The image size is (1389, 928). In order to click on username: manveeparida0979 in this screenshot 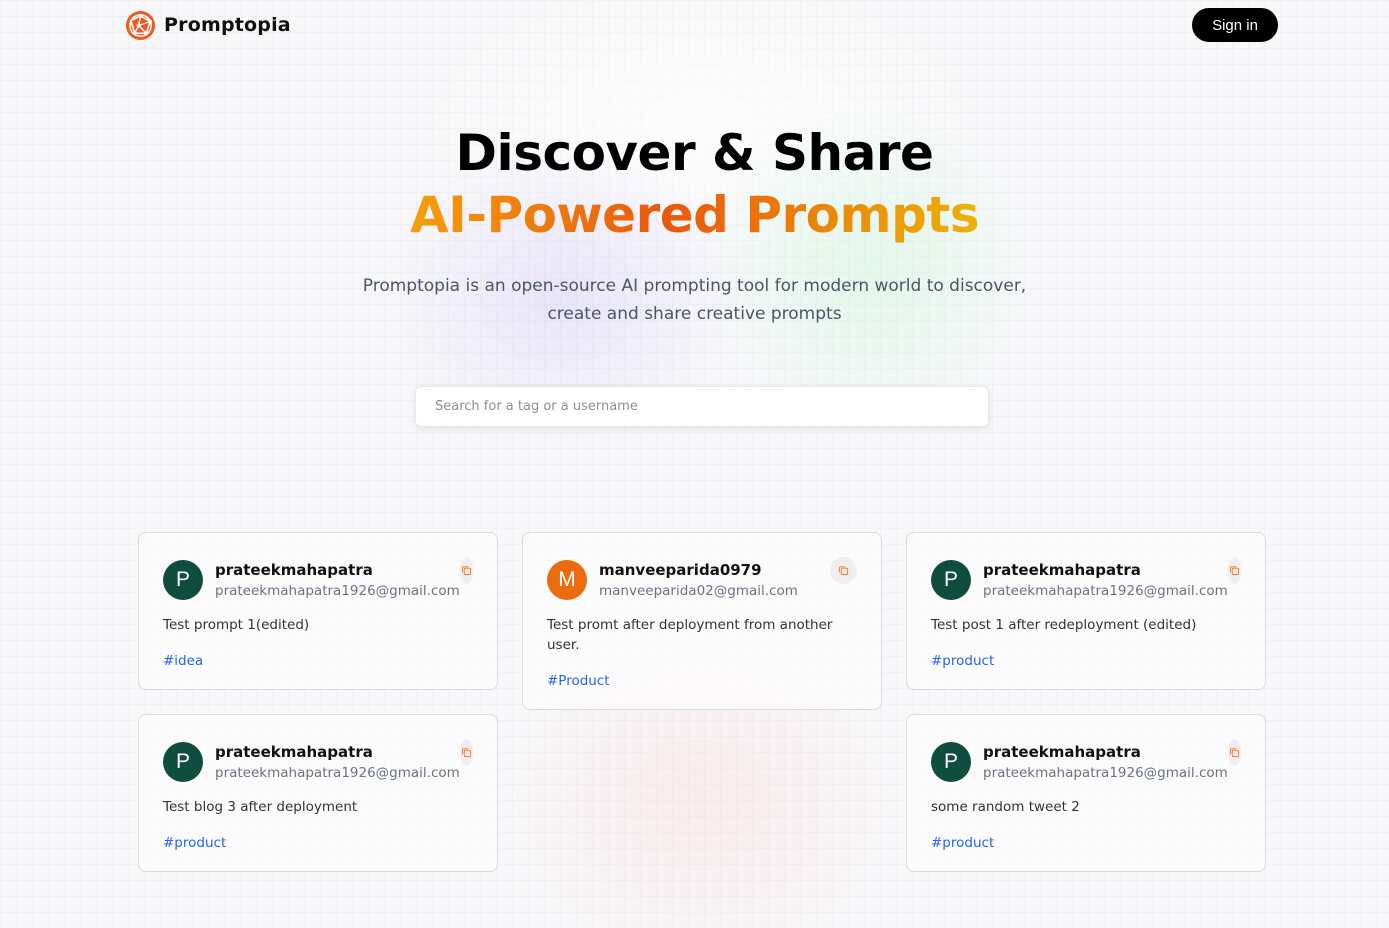, I will do `click(714, 570)`.